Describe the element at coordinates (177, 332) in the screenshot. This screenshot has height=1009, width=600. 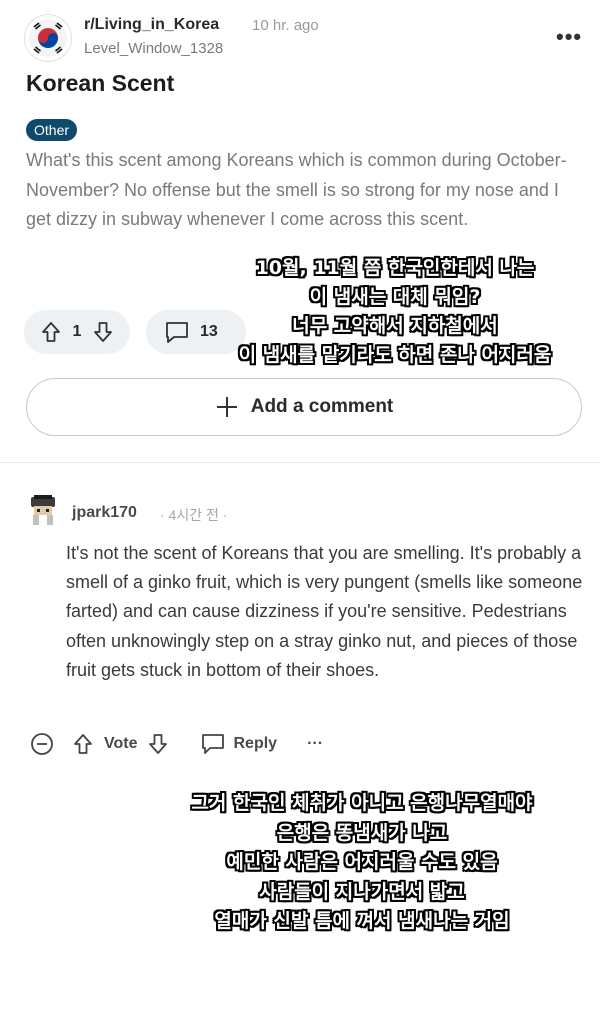
I see `comment-icon` at that location.